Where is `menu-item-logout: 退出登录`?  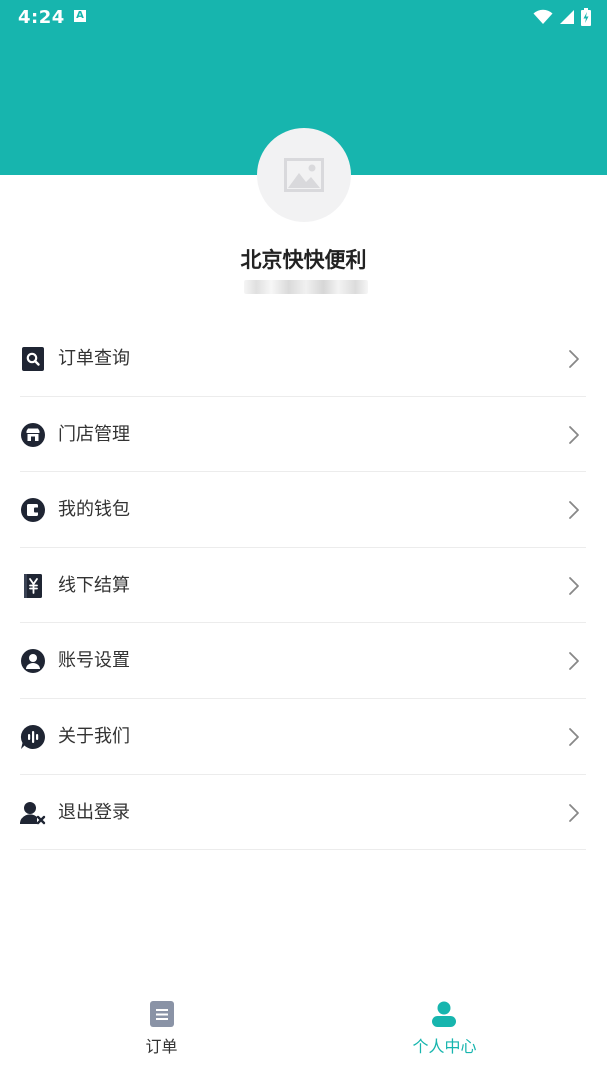 menu-item-logout: 退出登录 is located at coordinates (303, 813).